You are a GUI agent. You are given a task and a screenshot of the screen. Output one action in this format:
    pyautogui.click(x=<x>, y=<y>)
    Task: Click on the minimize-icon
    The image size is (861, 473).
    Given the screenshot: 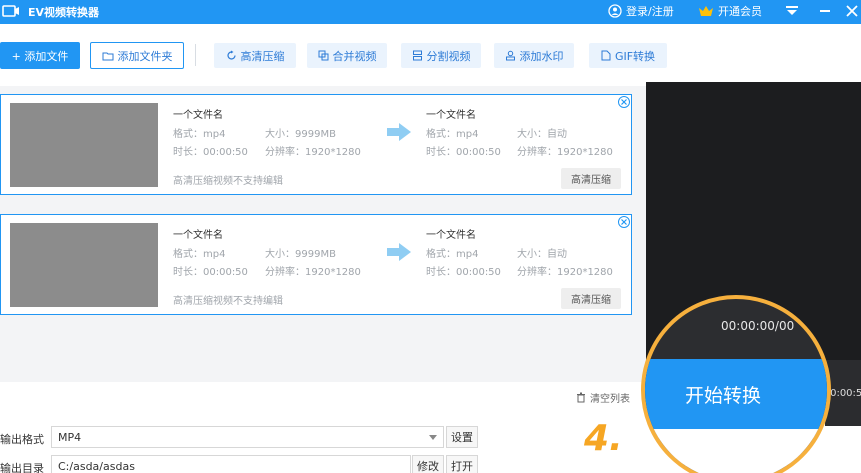 What is the action you would take?
    pyautogui.click(x=825, y=11)
    